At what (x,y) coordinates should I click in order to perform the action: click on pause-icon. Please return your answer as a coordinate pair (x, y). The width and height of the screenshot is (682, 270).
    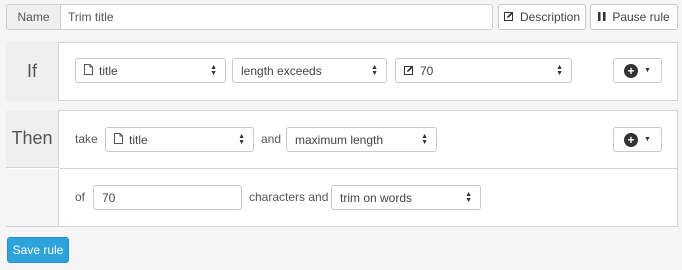
    Looking at the image, I should click on (602, 17).